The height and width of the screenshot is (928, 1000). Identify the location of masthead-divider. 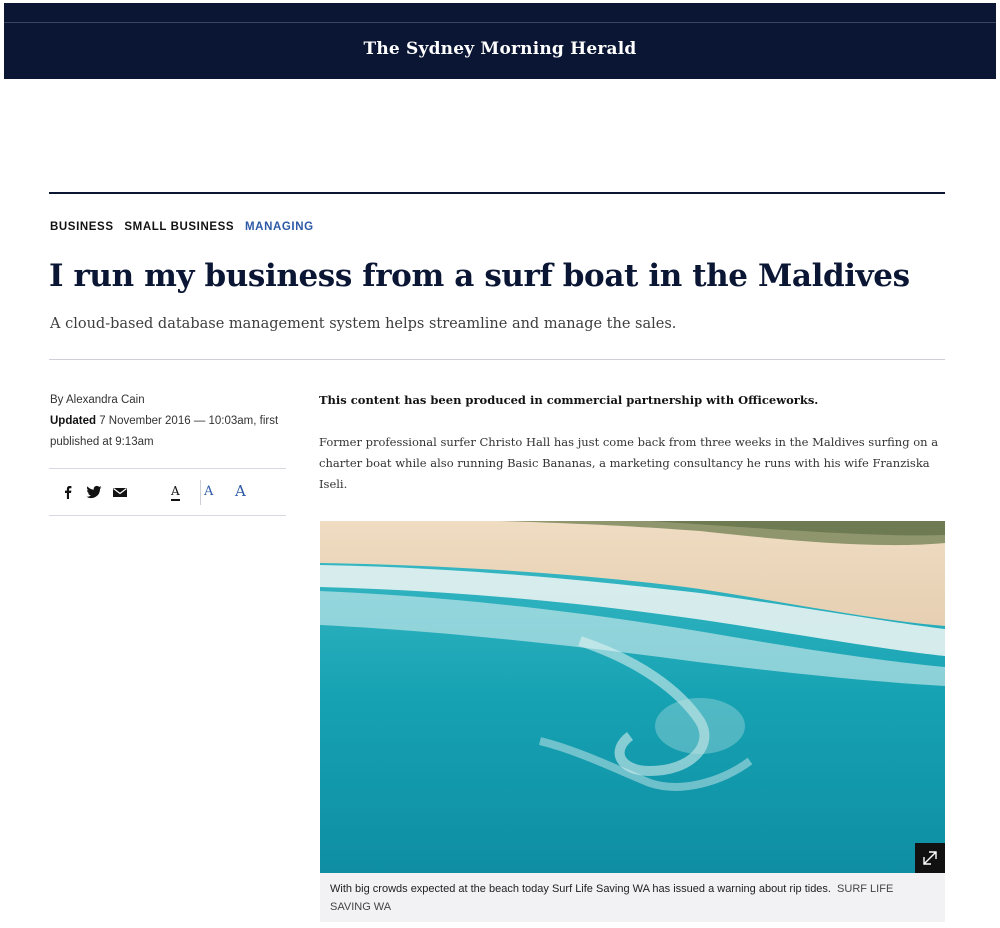
(500, 22).